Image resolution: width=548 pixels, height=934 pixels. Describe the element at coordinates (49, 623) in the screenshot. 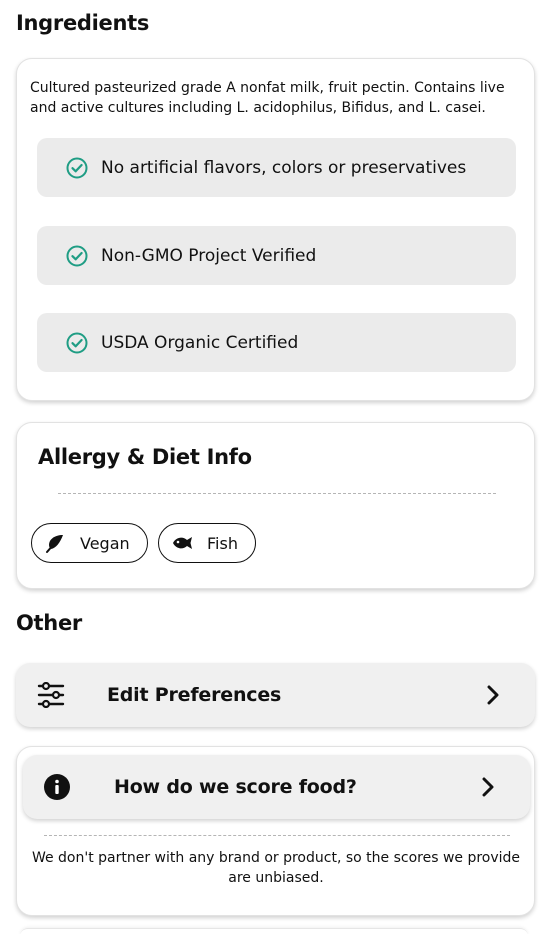

I see `other-title: Other` at that location.